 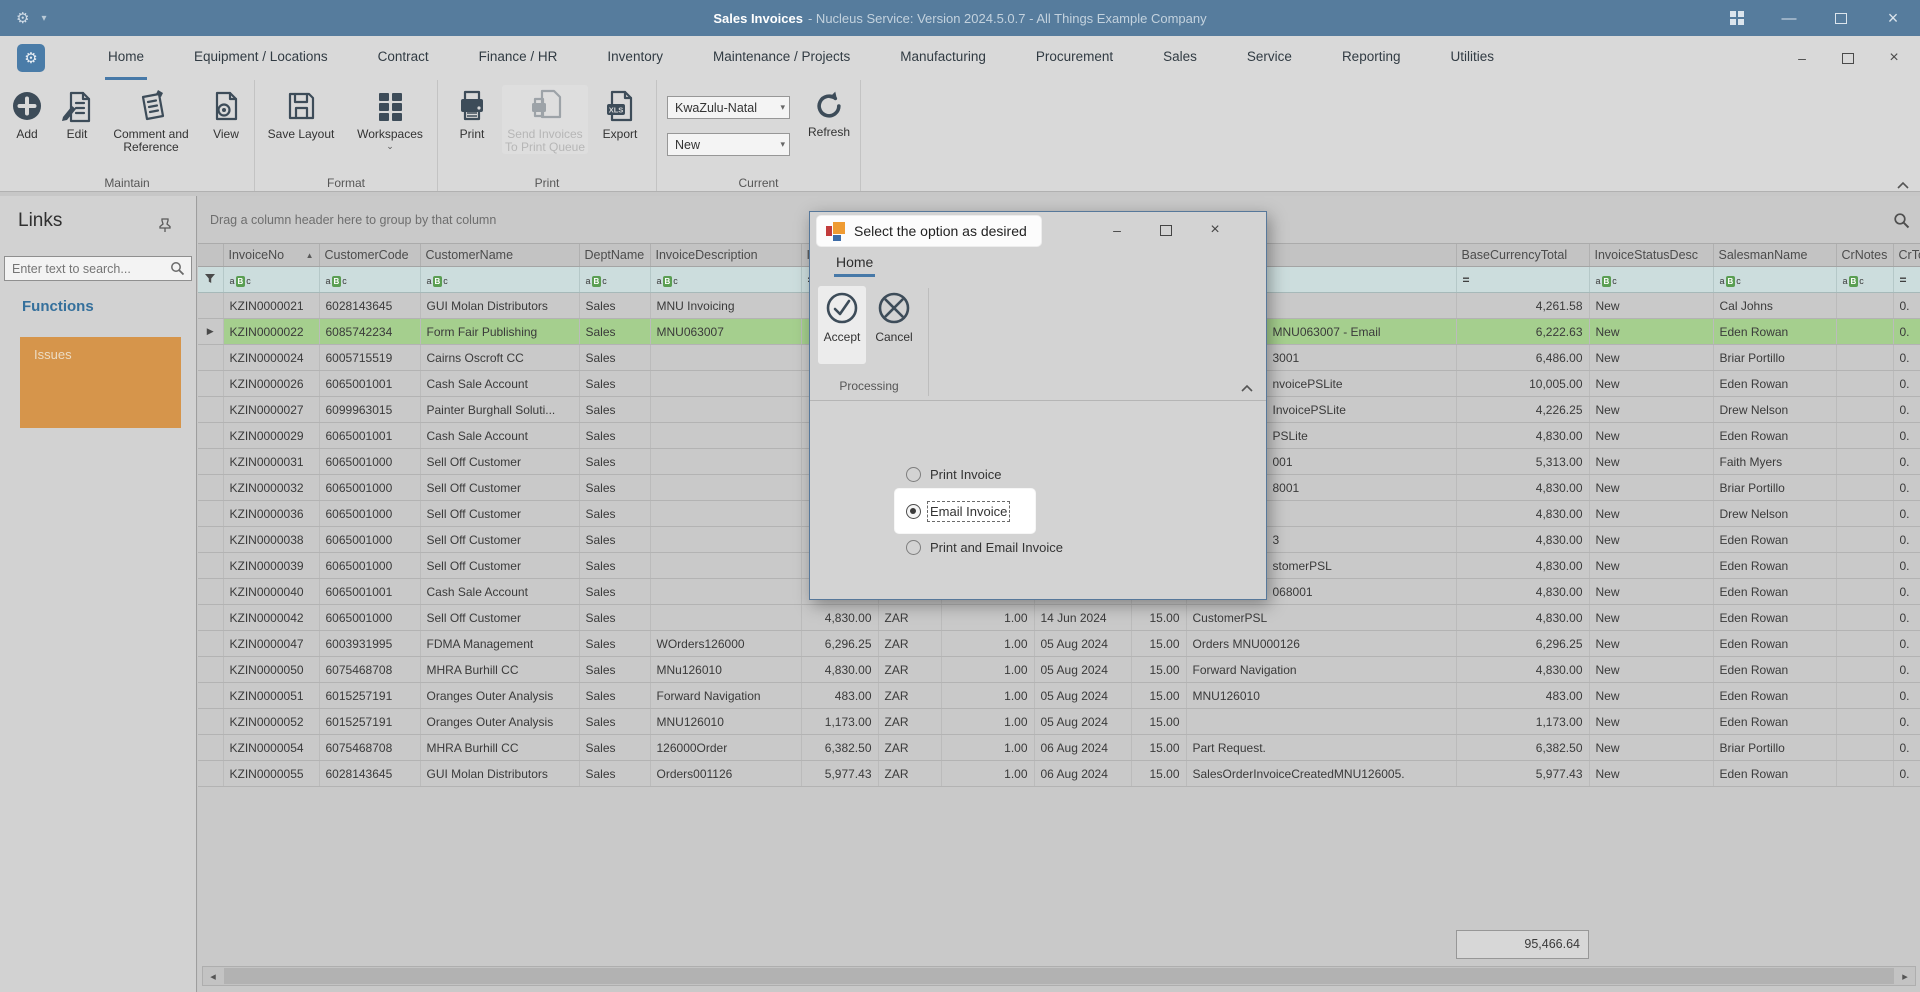 What do you see at coordinates (1083, 747) in the screenshot?
I see `grid-cell: 06 Aug 2024` at bounding box center [1083, 747].